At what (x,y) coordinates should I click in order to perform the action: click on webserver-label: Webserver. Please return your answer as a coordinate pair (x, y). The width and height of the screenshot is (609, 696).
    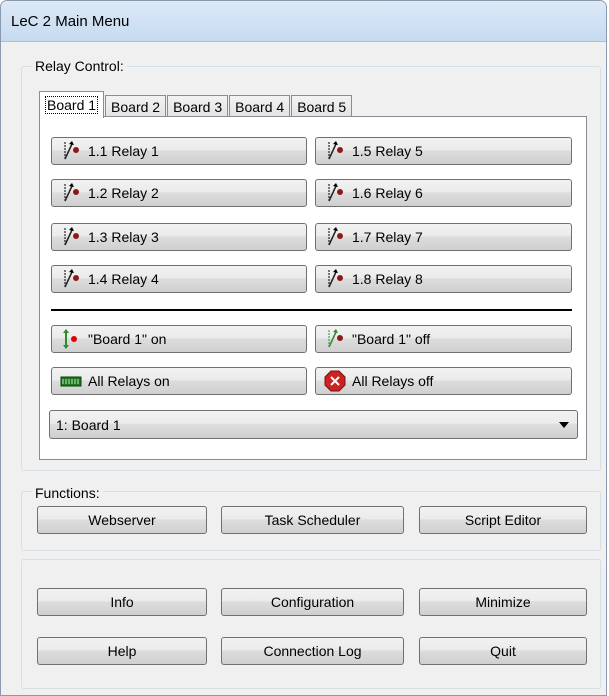
    Looking at the image, I should click on (122, 520).